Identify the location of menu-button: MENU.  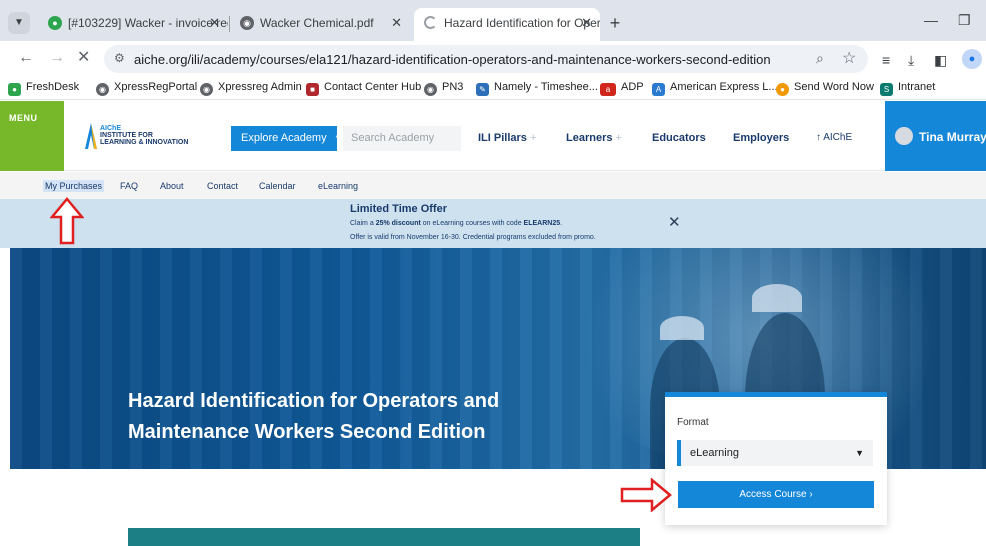
(32, 136).